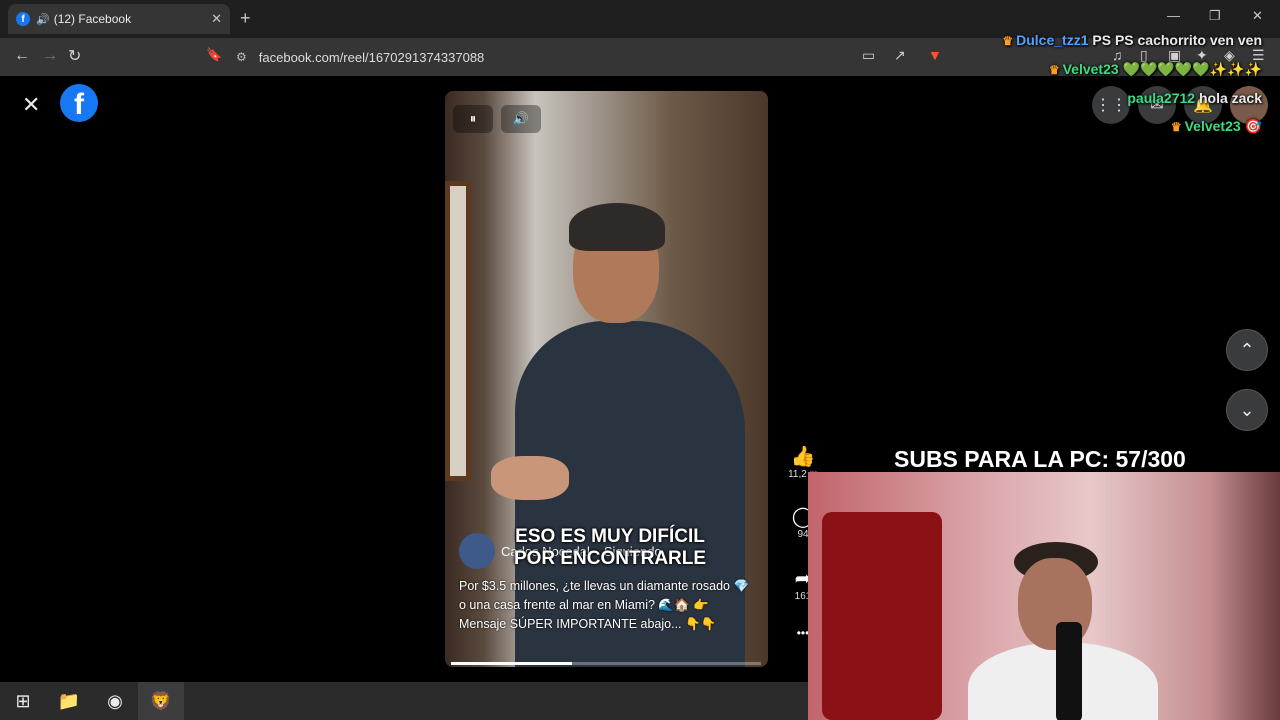 The image size is (1280, 720). I want to click on chevron-up-icon: ⌃, so click(1247, 349).